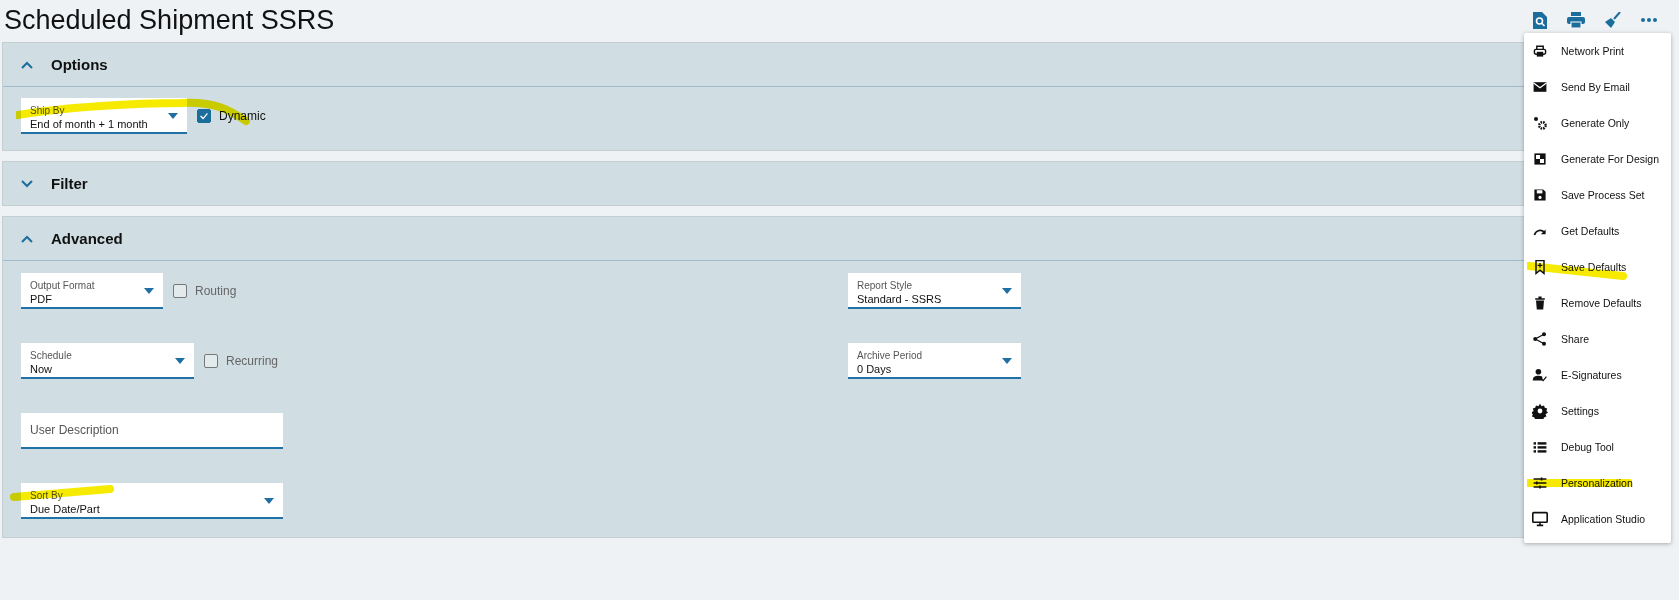  What do you see at coordinates (169, 20) in the screenshot?
I see `page-title: Scheduled Shipment SSRS` at bounding box center [169, 20].